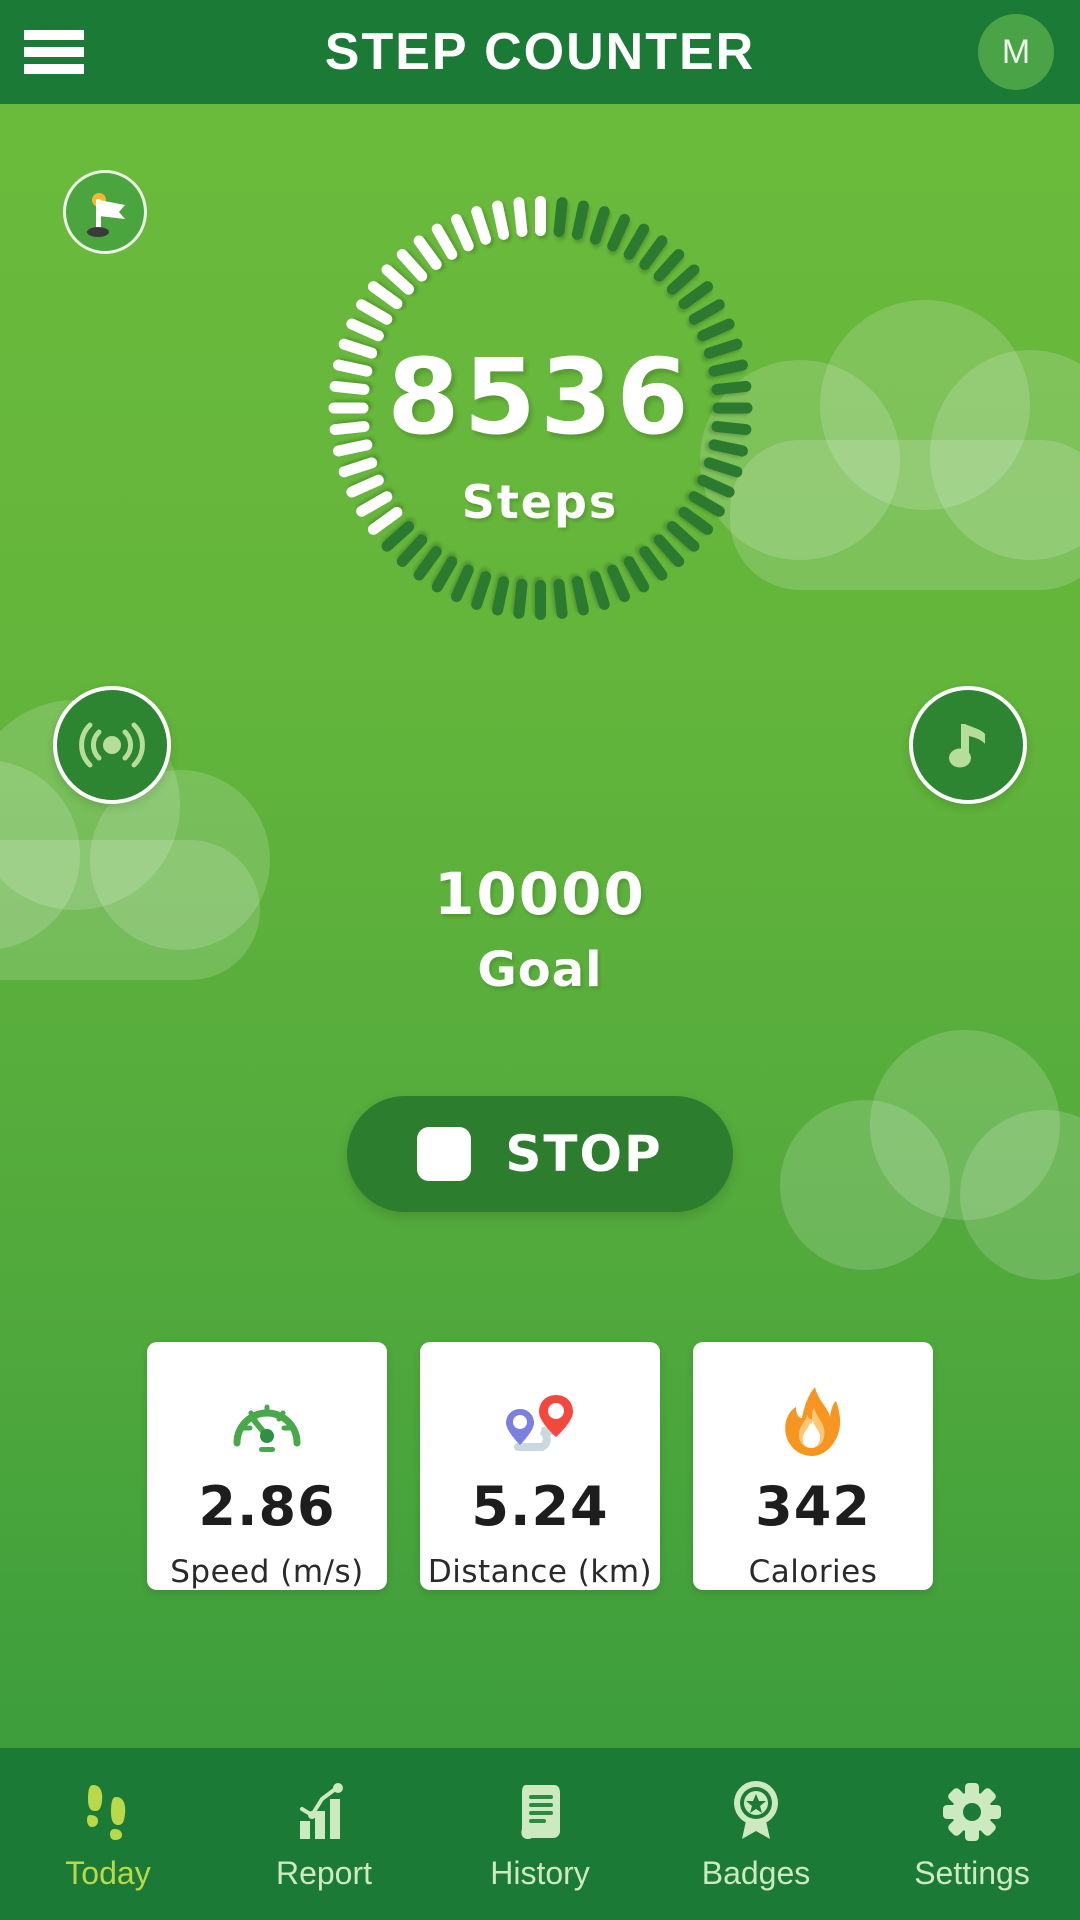  What do you see at coordinates (540, 397) in the screenshot?
I see `steps-value: 8536` at bounding box center [540, 397].